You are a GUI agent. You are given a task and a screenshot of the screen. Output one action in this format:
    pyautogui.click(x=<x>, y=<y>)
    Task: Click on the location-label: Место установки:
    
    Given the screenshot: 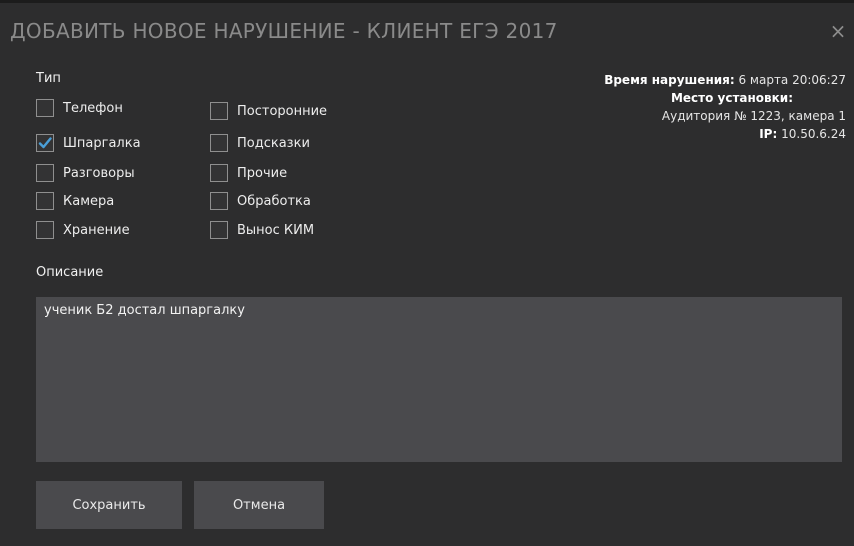 What is the action you would take?
    pyautogui.click(x=731, y=98)
    